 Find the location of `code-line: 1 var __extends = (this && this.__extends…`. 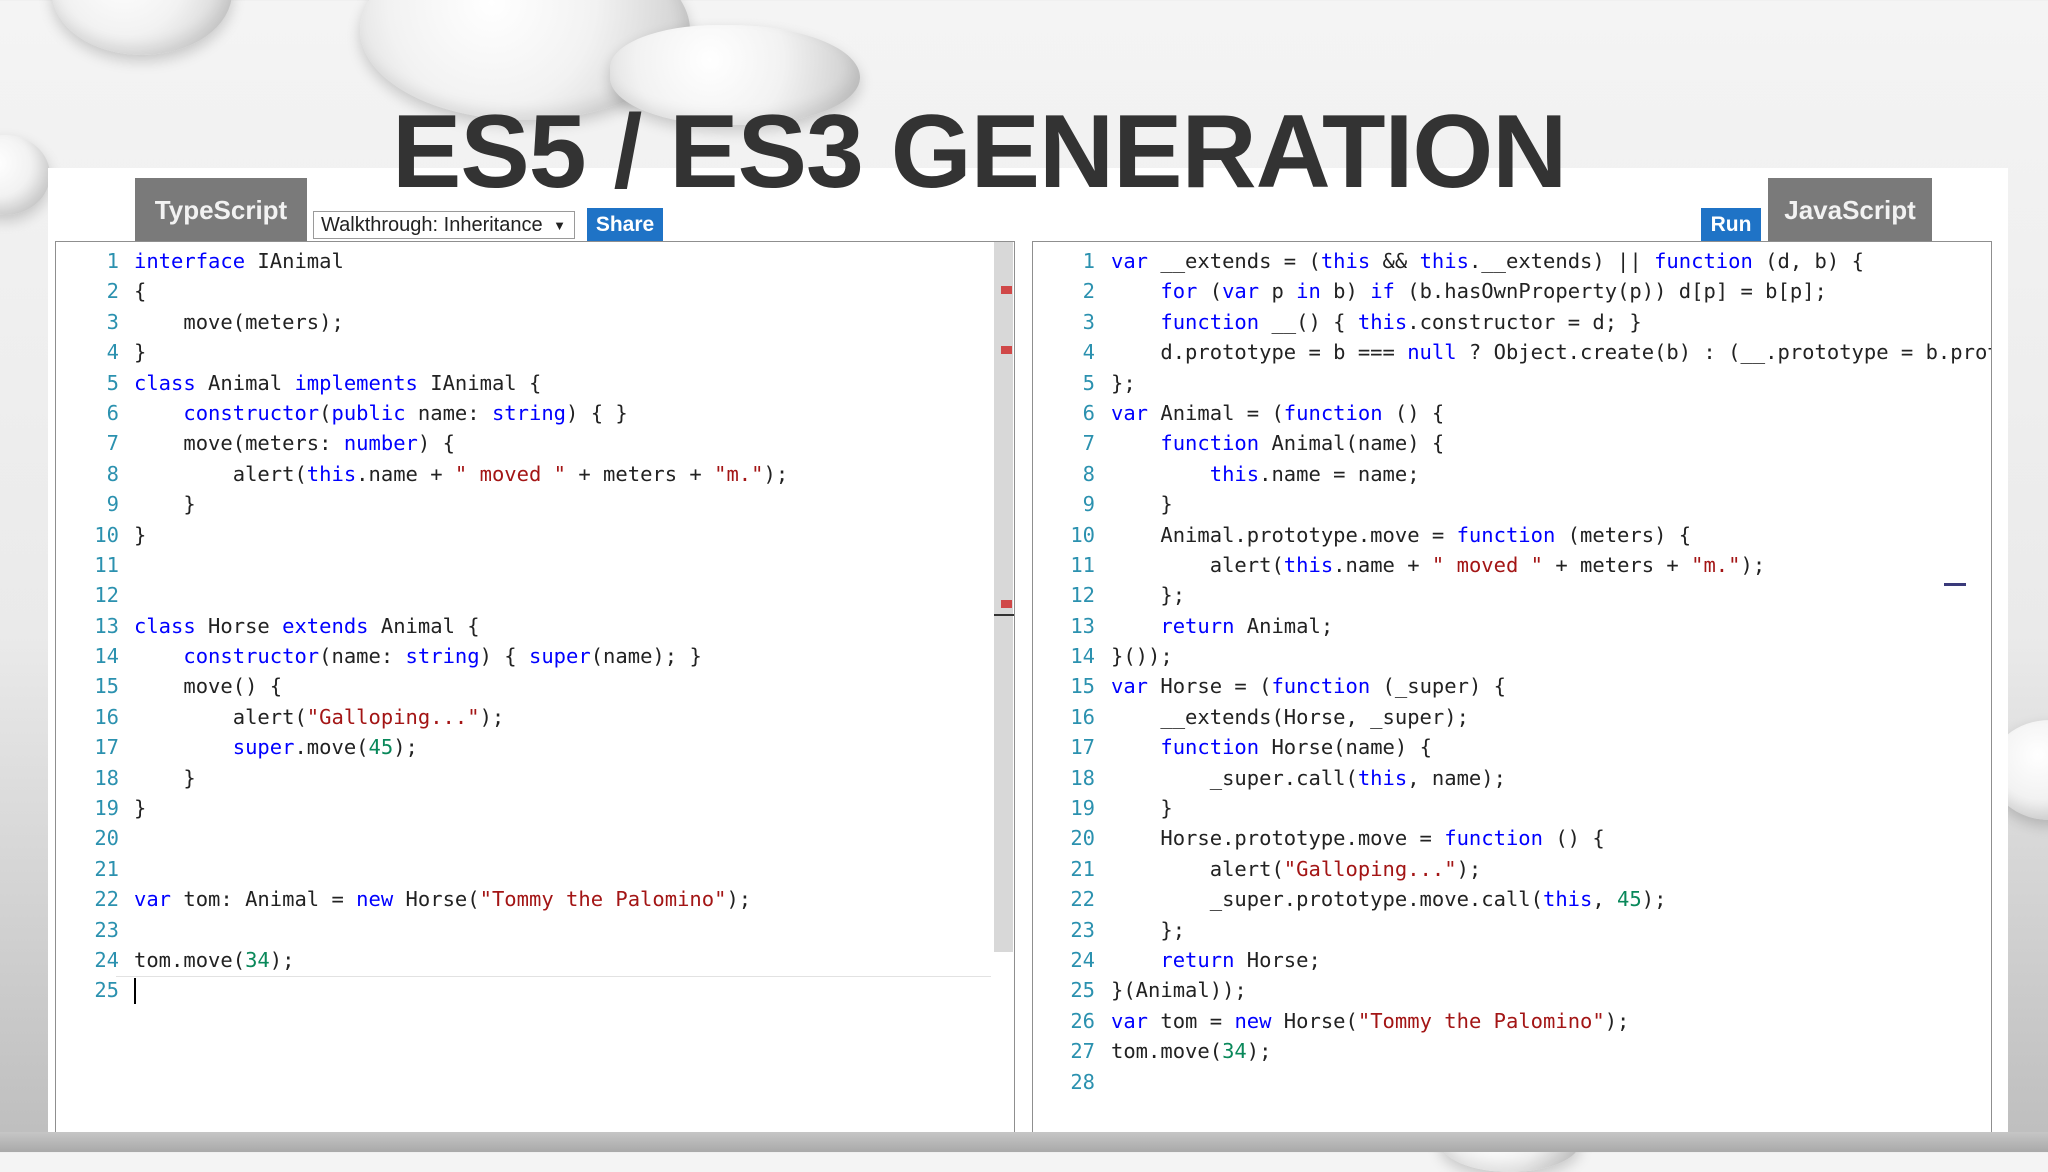

code-line: 1 var __extends = (this && this.__extends… is located at coordinates (1512, 261).